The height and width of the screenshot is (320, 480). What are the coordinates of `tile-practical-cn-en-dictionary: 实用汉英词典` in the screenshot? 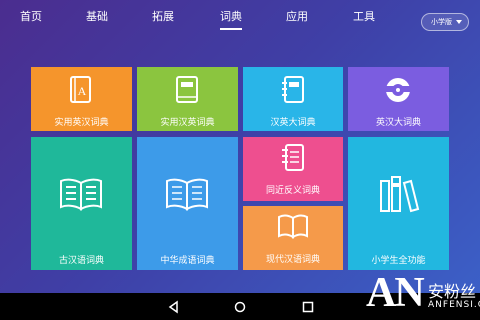 It's located at (187, 99).